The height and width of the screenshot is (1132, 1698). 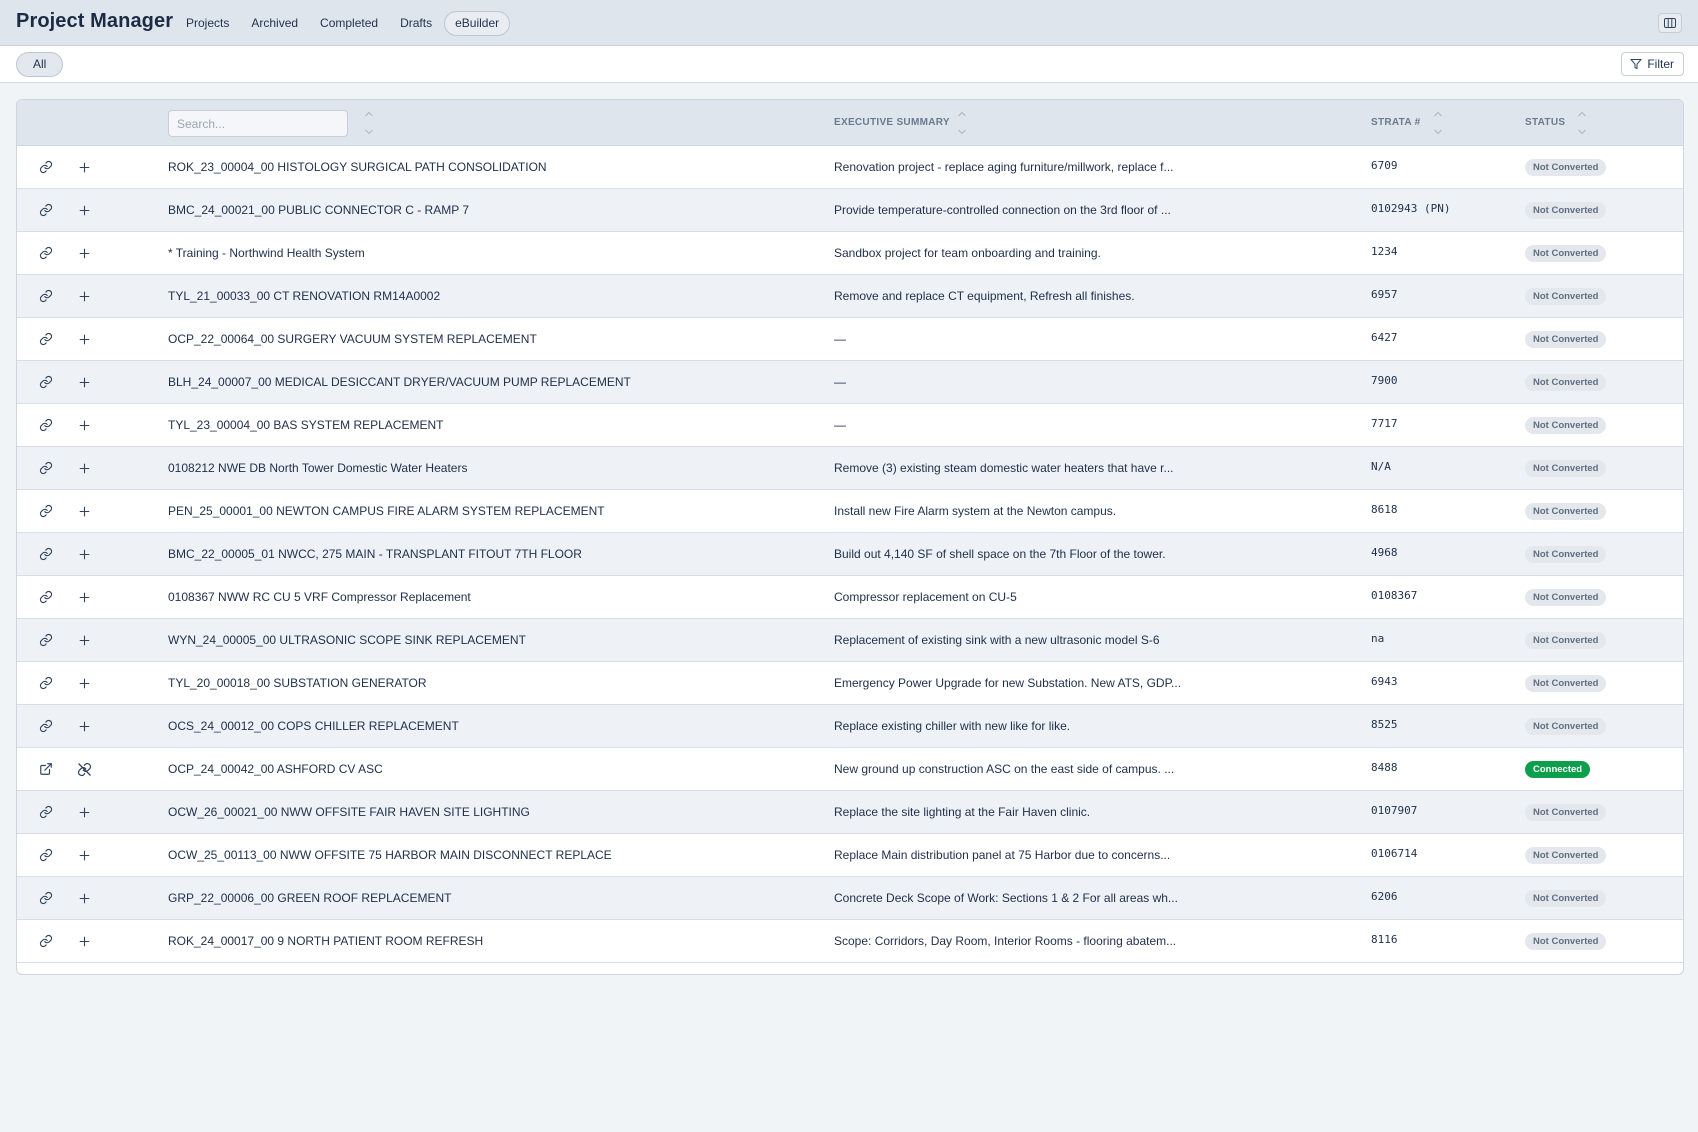 I want to click on open-link-button, so click(x=46, y=769).